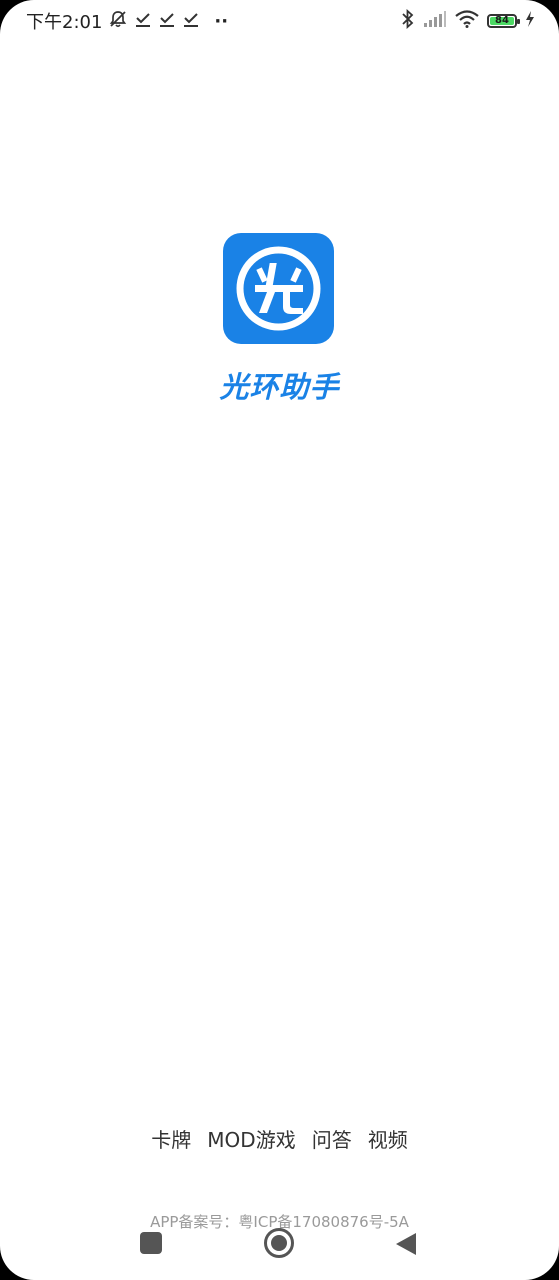 The width and height of the screenshot is (559, 1280). I want to click on home-button, so click(279, 1243).